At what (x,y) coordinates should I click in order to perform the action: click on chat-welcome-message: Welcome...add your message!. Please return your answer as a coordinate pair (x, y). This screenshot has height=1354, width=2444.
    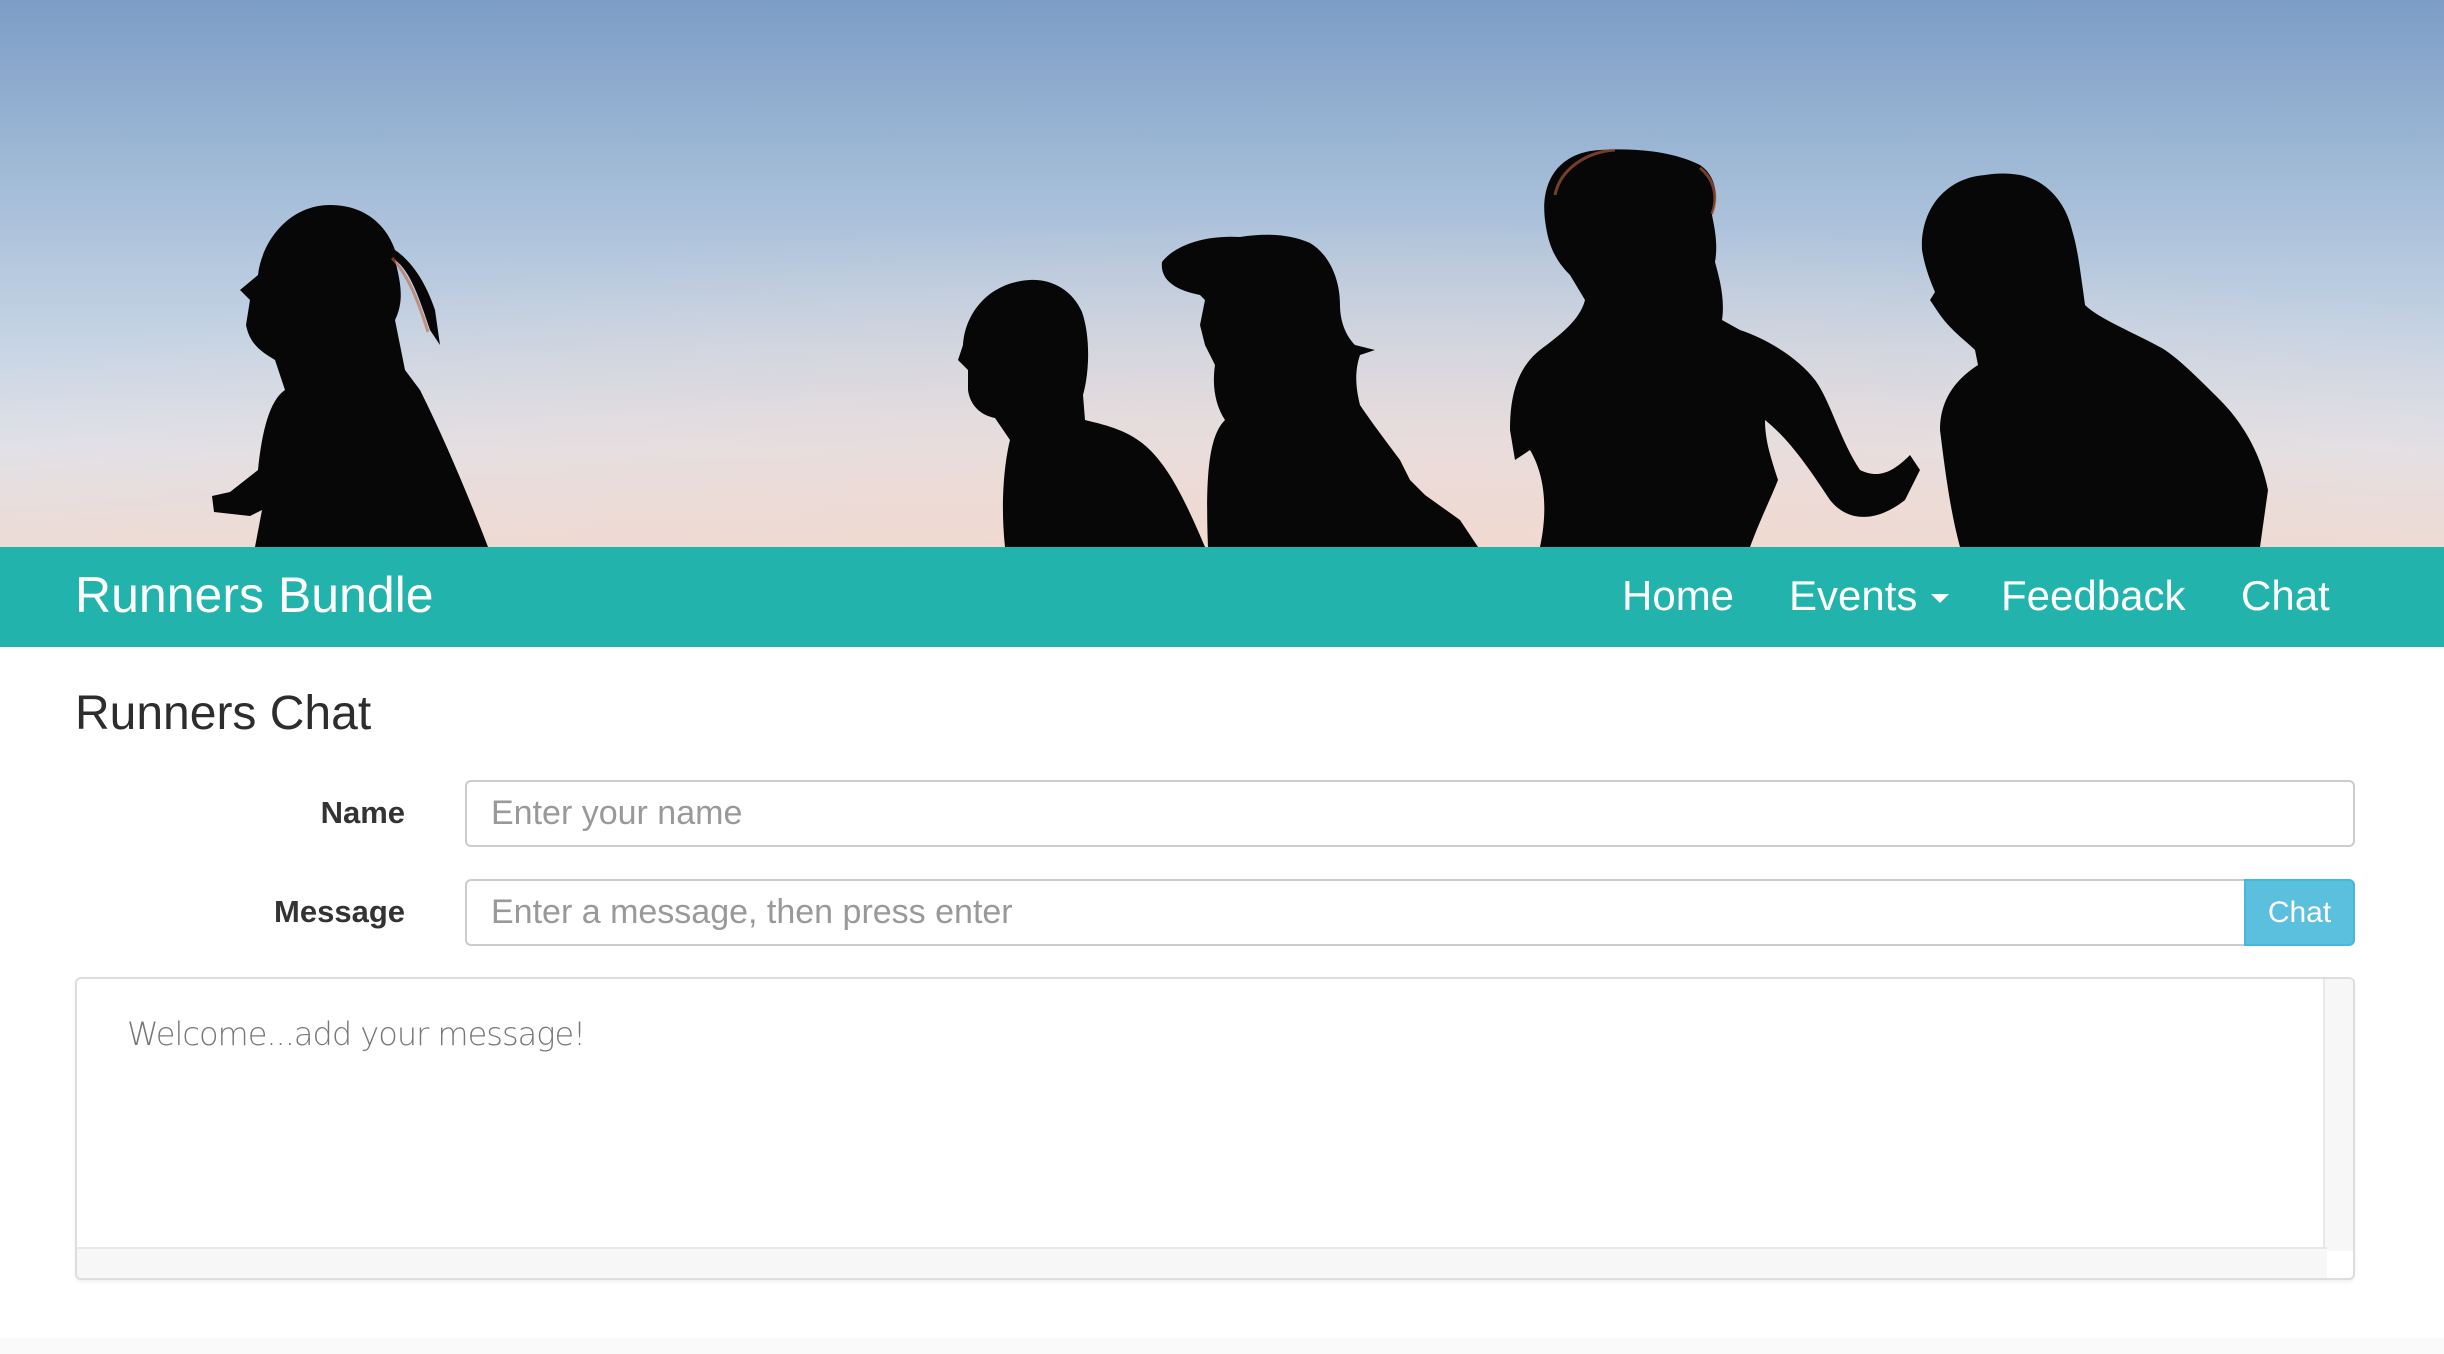
    Looking at the image, I should click on (356, 1034).